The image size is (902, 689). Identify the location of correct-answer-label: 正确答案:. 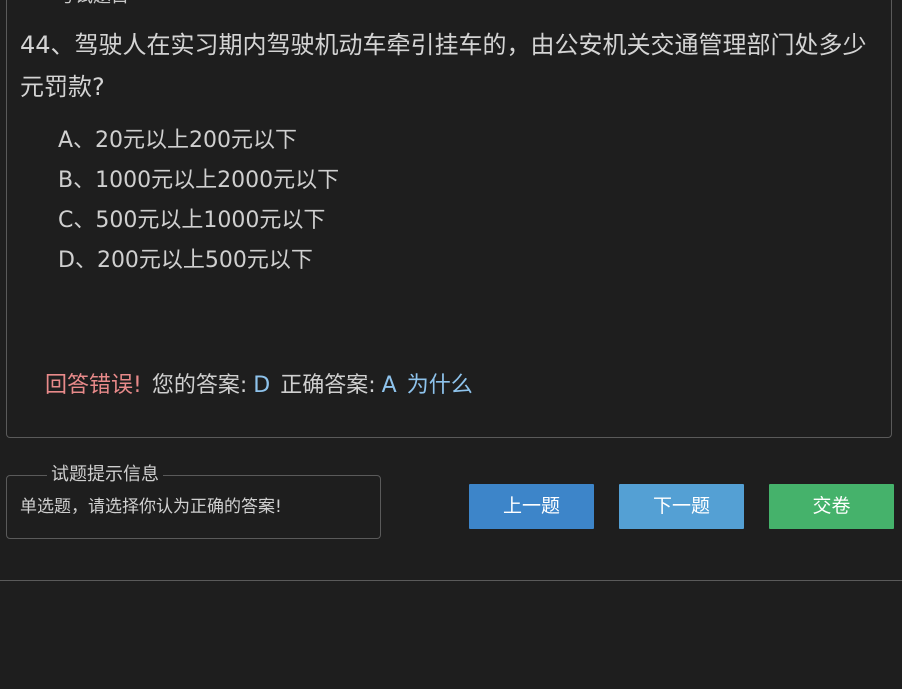
(328, 385).